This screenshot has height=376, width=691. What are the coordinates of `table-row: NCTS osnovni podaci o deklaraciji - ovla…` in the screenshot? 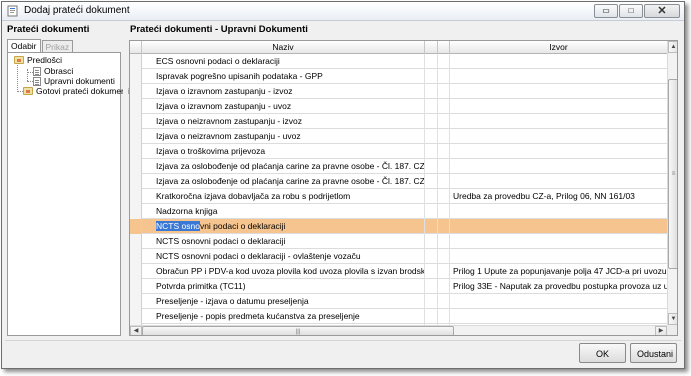 It's located at (398, 256).